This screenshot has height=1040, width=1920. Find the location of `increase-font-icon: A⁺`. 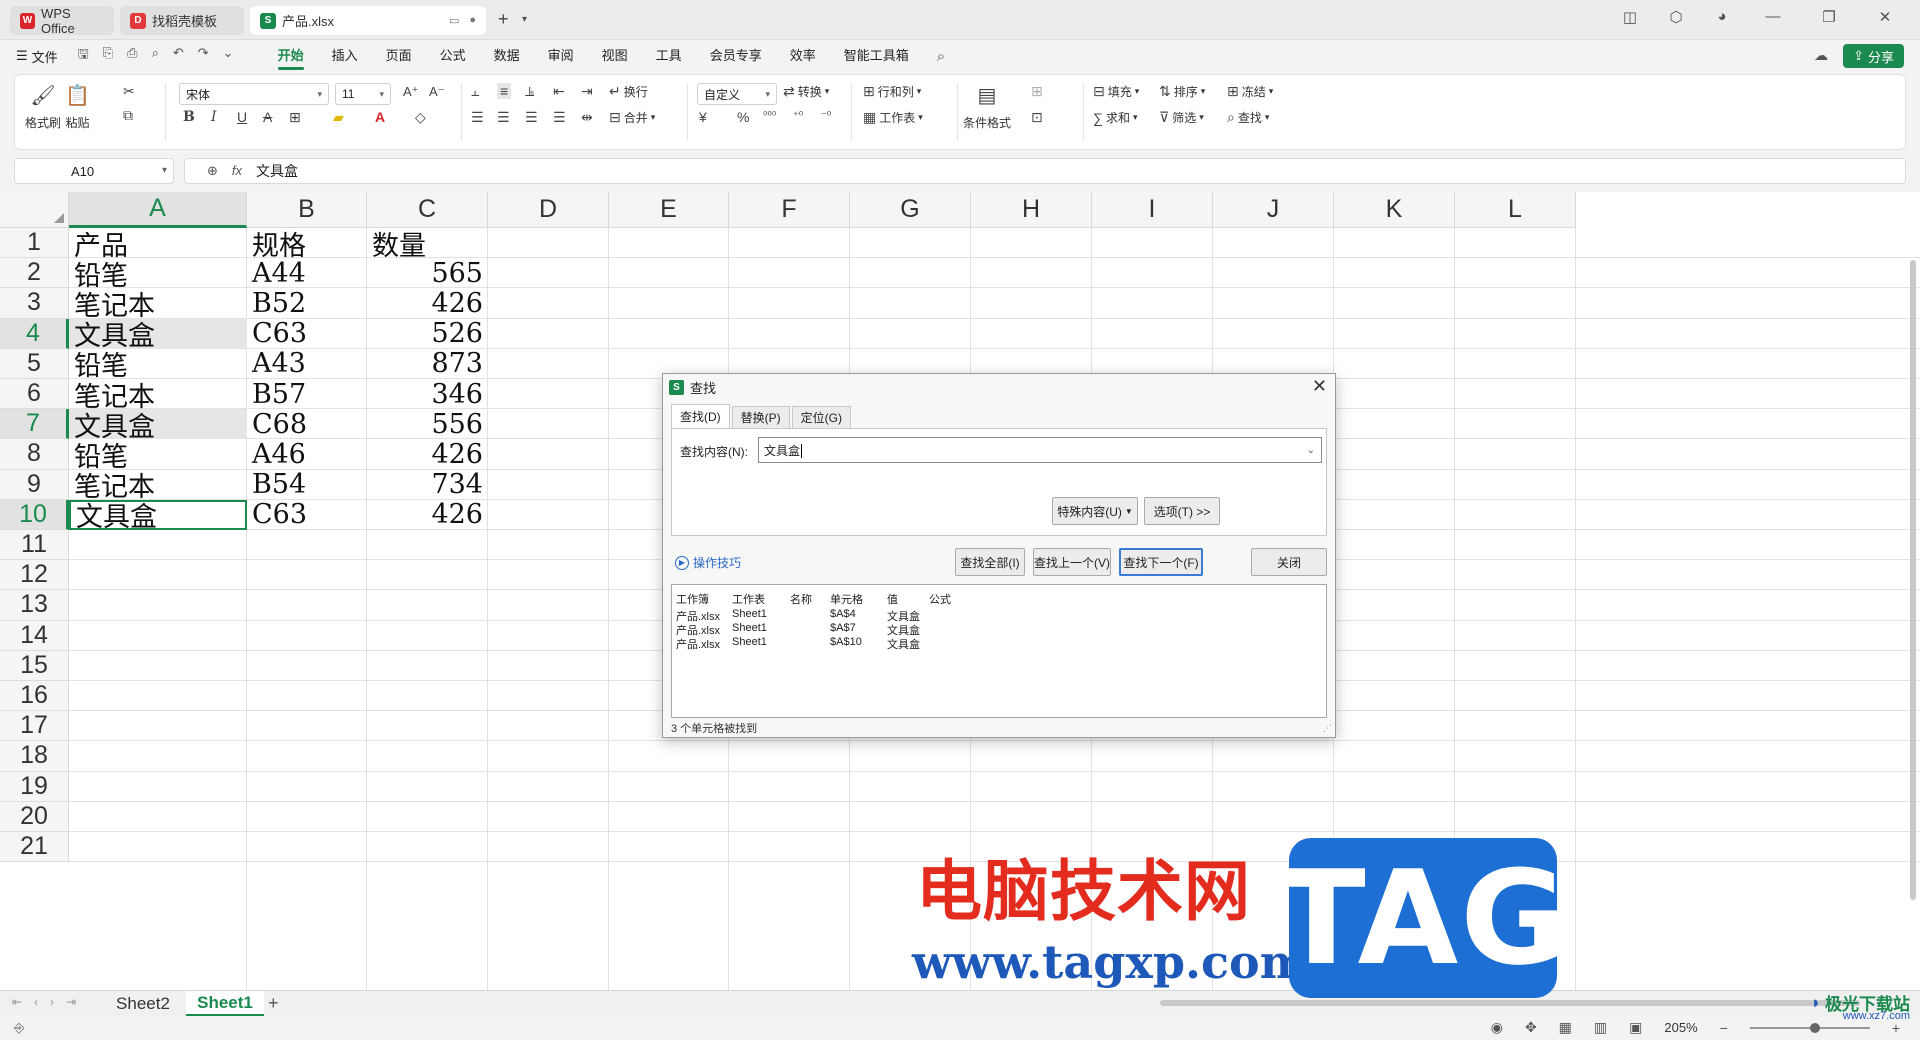

increase-font-icon: A⁺ is located at coordinates (411, 92).